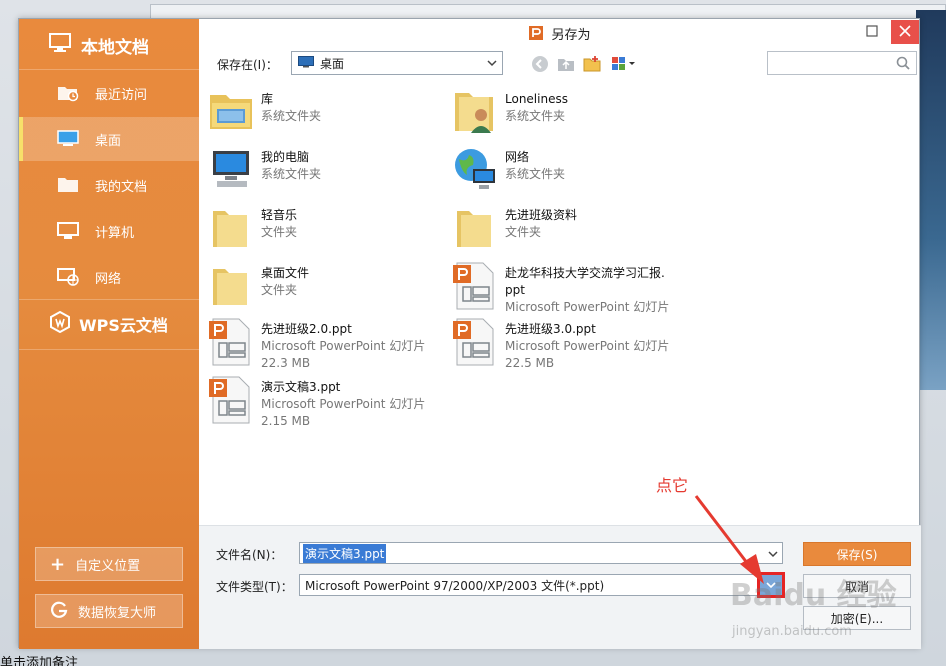  What do you see at coordinates (117, 613) in the screenshot?
I see `data-recovery-label: 数据恢复大师` at bounding box center [117, 613].